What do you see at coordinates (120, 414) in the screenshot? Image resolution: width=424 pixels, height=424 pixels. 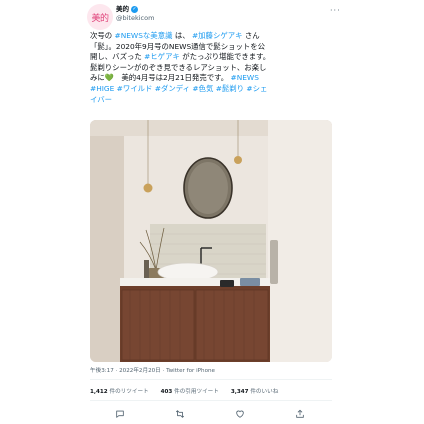 I see `reply-icon` at bounding box center [120, 414].